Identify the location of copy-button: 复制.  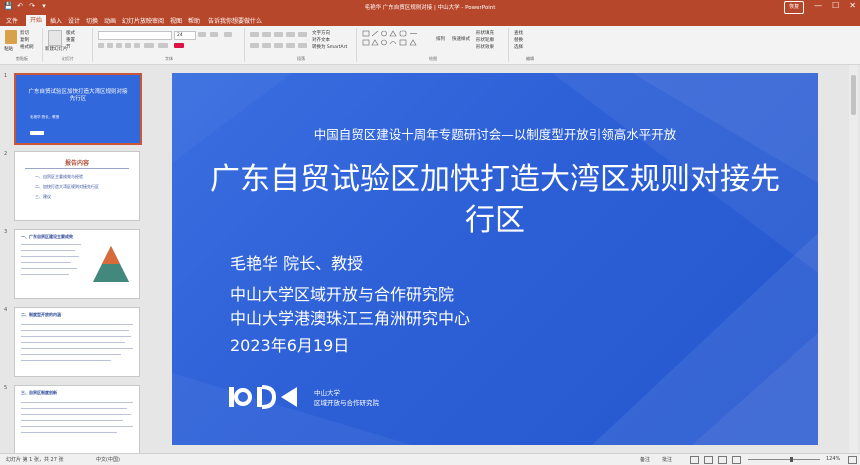
(24, 40).